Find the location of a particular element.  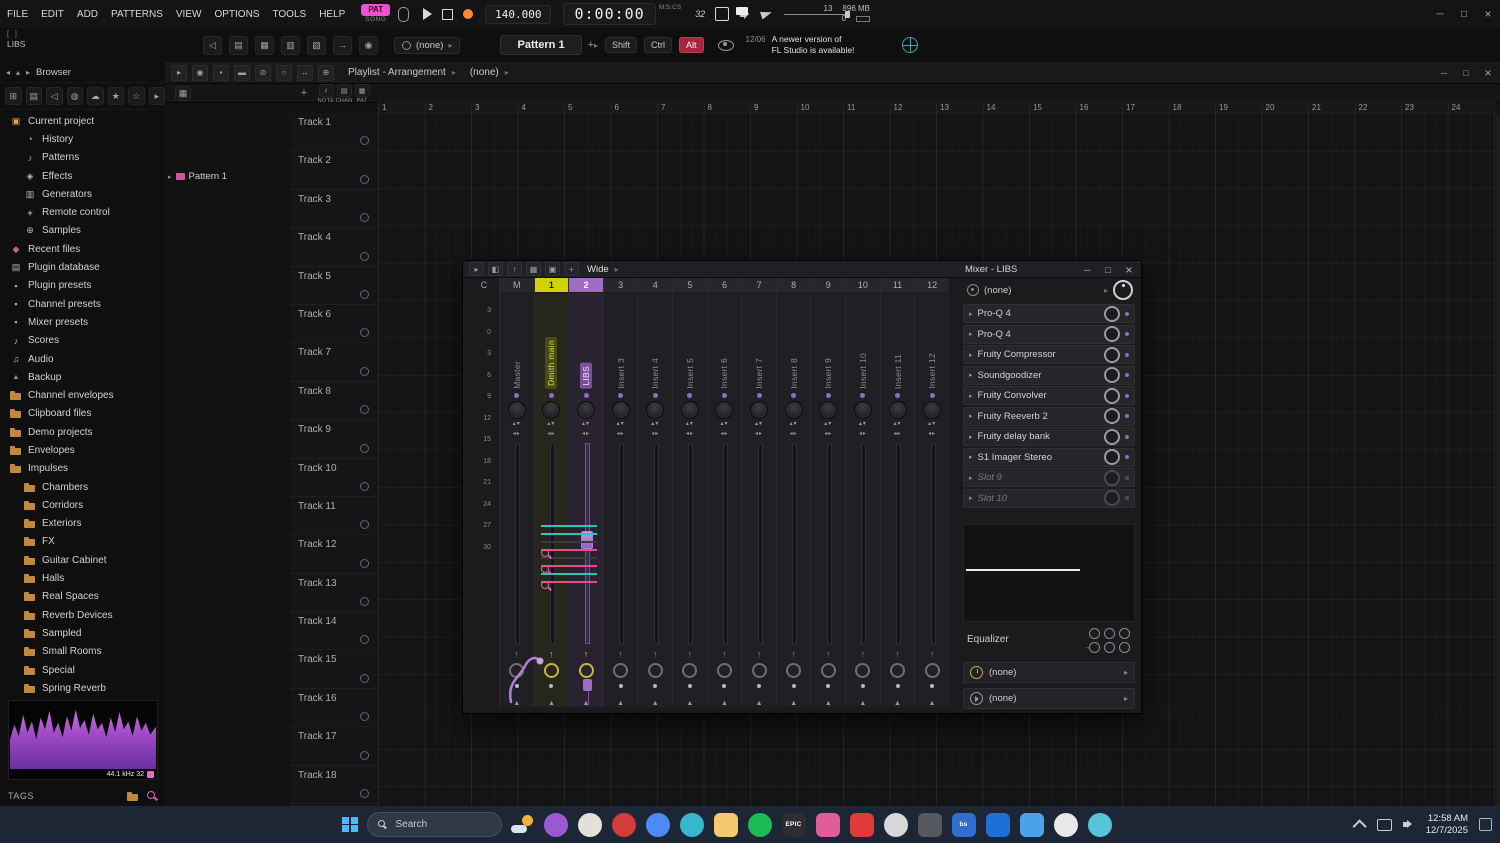

browser-item: Demo projects is located at coordinates (82, 432).